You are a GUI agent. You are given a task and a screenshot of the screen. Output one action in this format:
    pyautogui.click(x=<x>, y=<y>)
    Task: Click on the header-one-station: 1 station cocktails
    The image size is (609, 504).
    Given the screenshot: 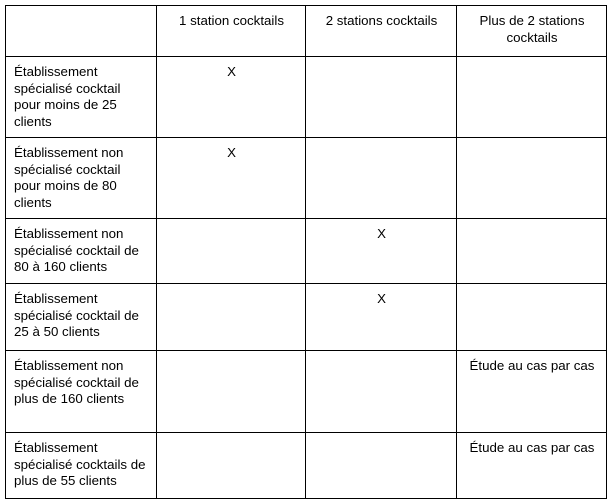 What is the action you would take?
    pyautogui.click(x=231, y=31)
    